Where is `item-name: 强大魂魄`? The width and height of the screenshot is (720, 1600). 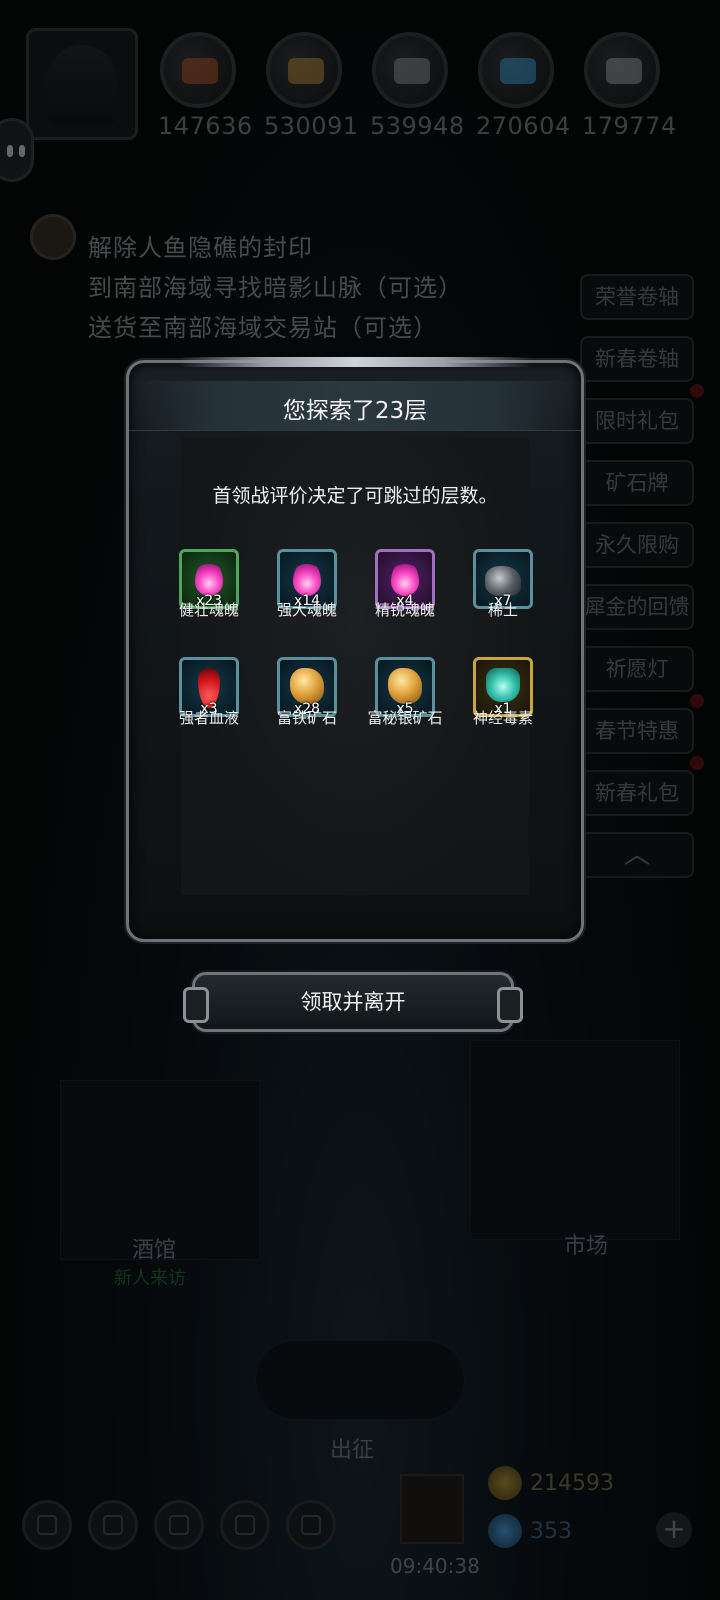
item-name: 强大魂魄 is located at coordinates (306, 610).